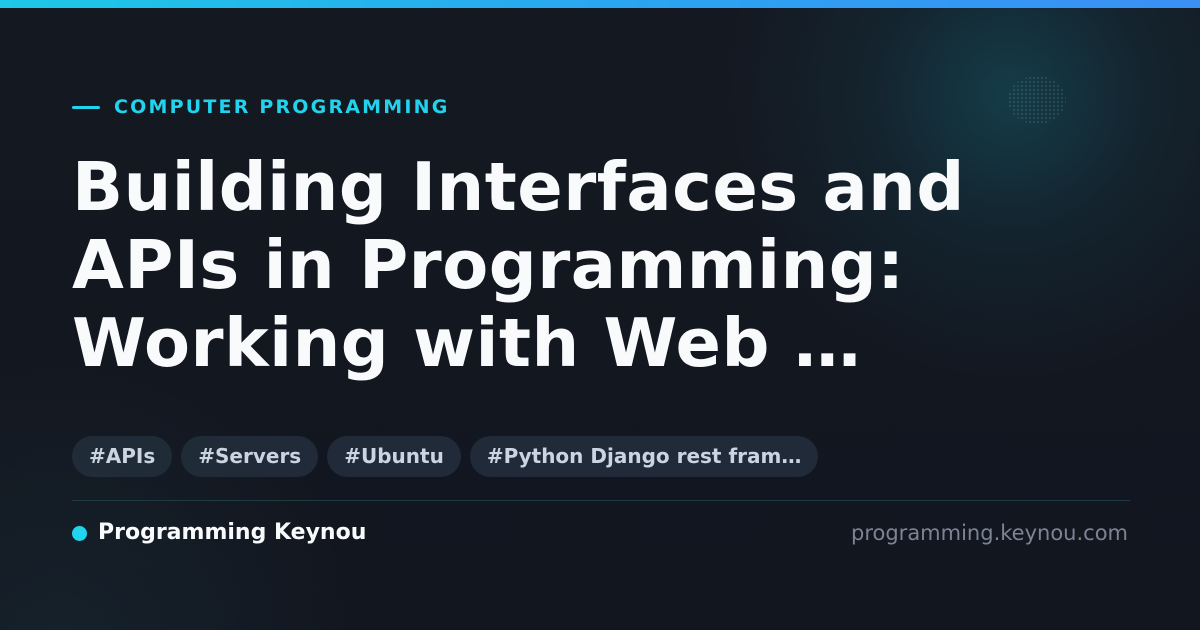 This screenshot has height=630, width=1200. I want to click on footer-divider, so click(601, 500).